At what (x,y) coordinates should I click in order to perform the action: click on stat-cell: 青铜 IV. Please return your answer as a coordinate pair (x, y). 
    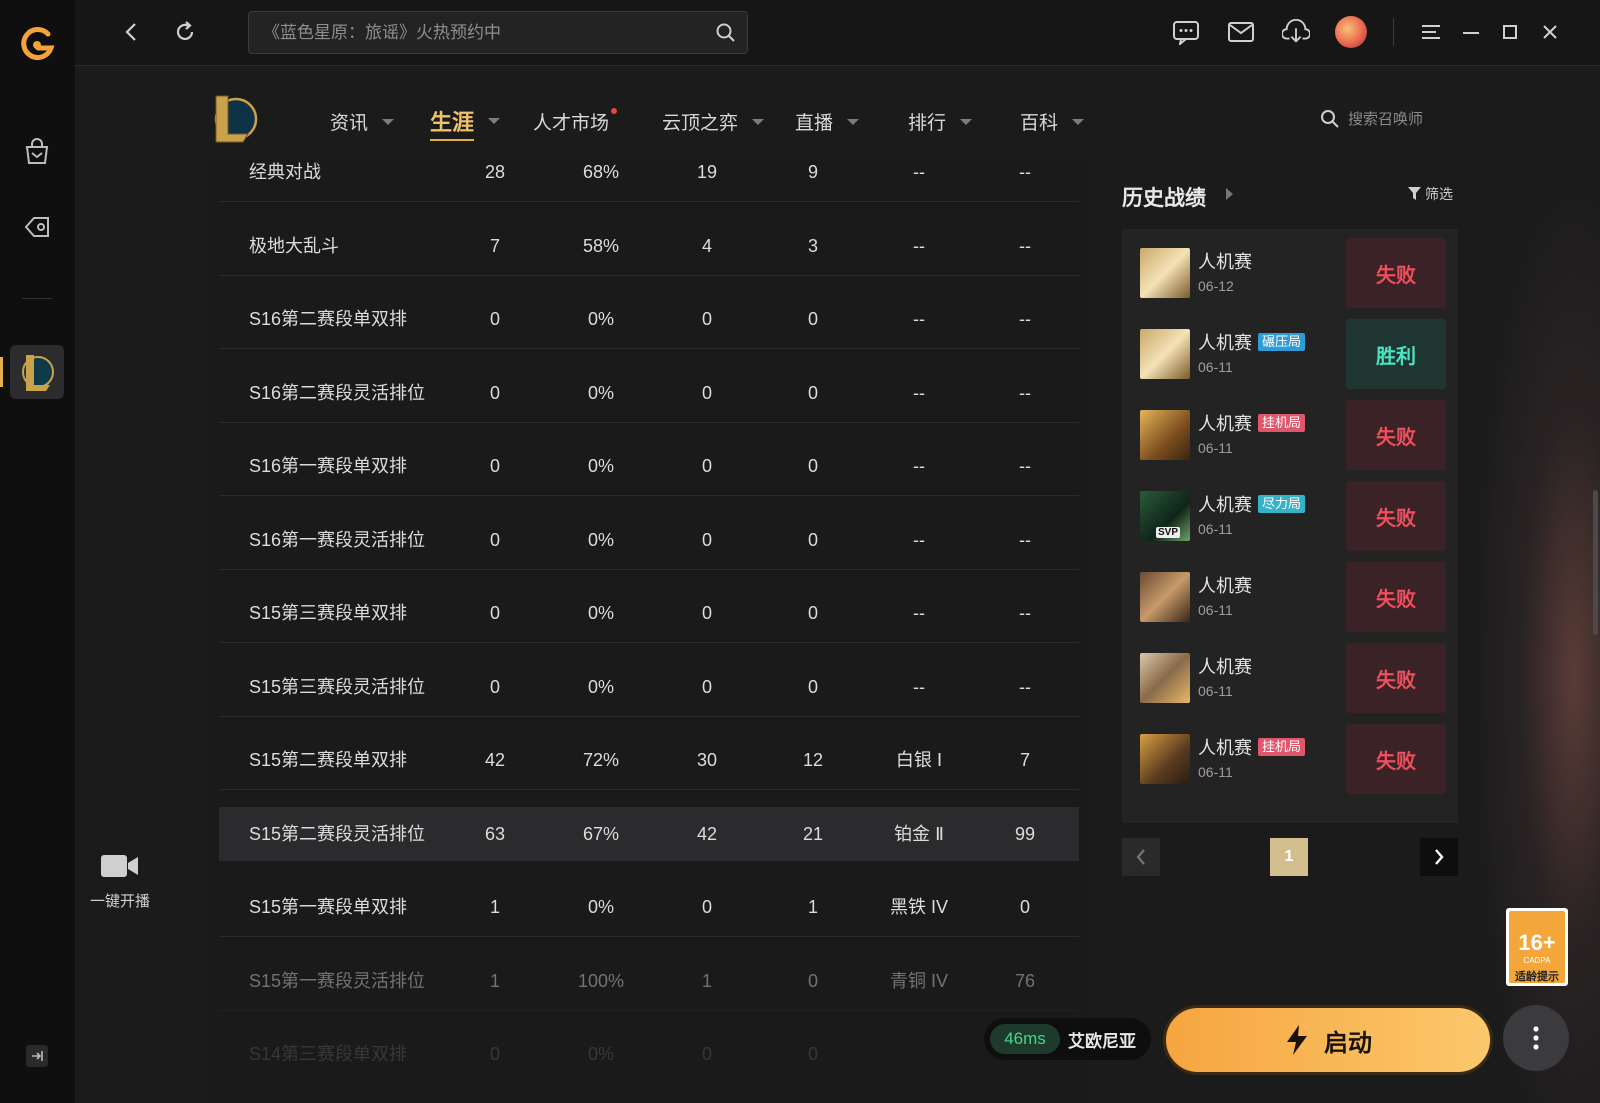
    Looking at the image, I should click on (918, 980).